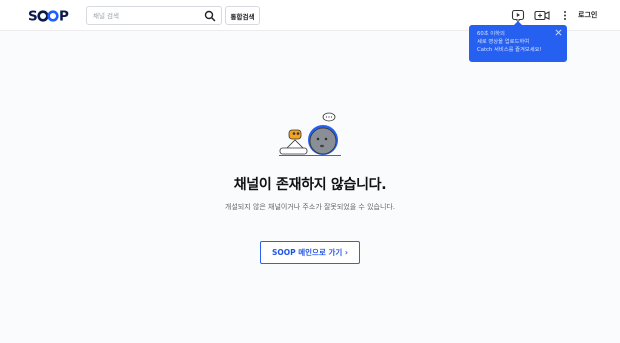 The image size is (620, 343). What do you see at coordinates (310, 185) in the screenshot?
I see `page-title: 채널이 존재하지 않습니다.` at bounding box center [310, 185].